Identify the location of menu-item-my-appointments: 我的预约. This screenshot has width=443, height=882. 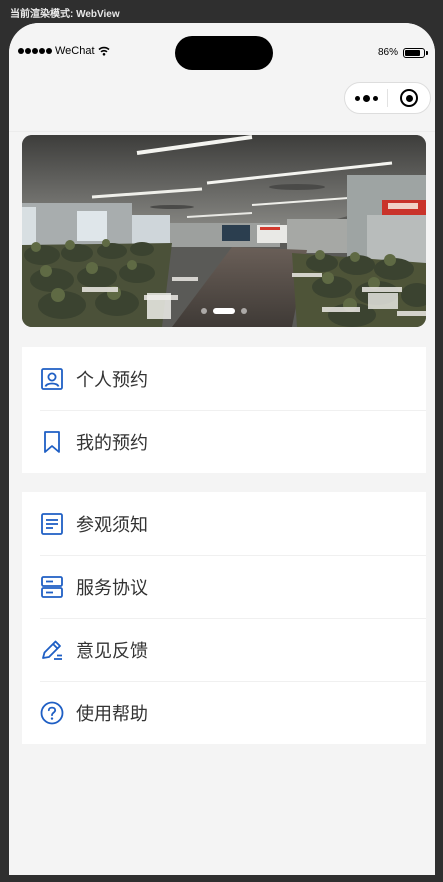
(224, 441).